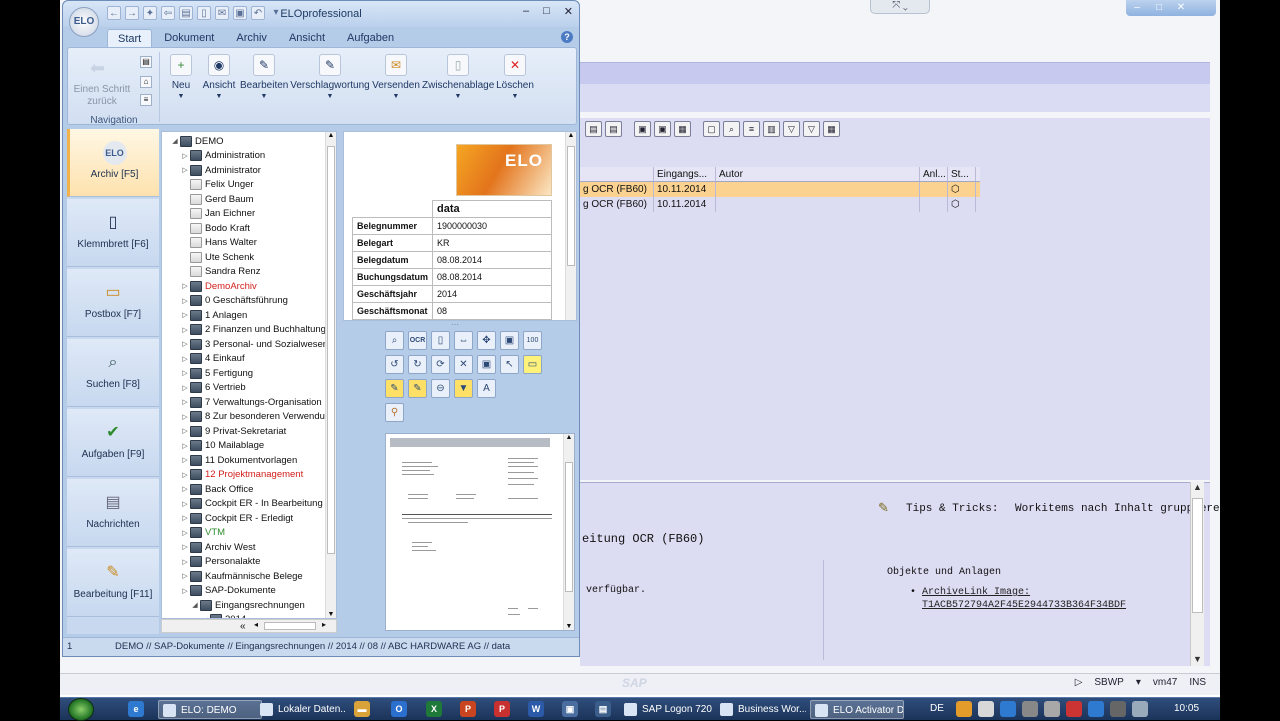 The height and width of the screenshot is (721, 1280). I want to click on tree-hscrollbar: « ◂ ▸, so click(249, 626).